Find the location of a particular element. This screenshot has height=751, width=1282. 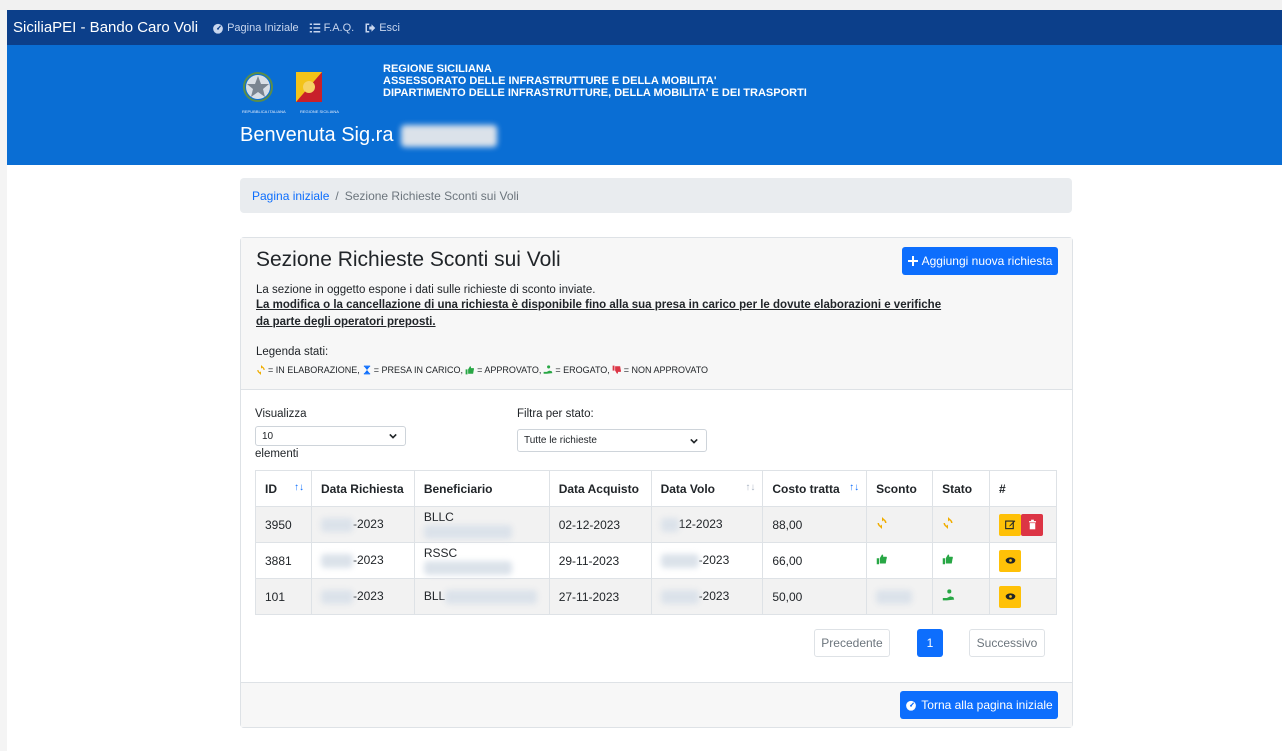

emblem1-caption: REPUBBLICA ITALIANA is located at coordinates (264, 111).